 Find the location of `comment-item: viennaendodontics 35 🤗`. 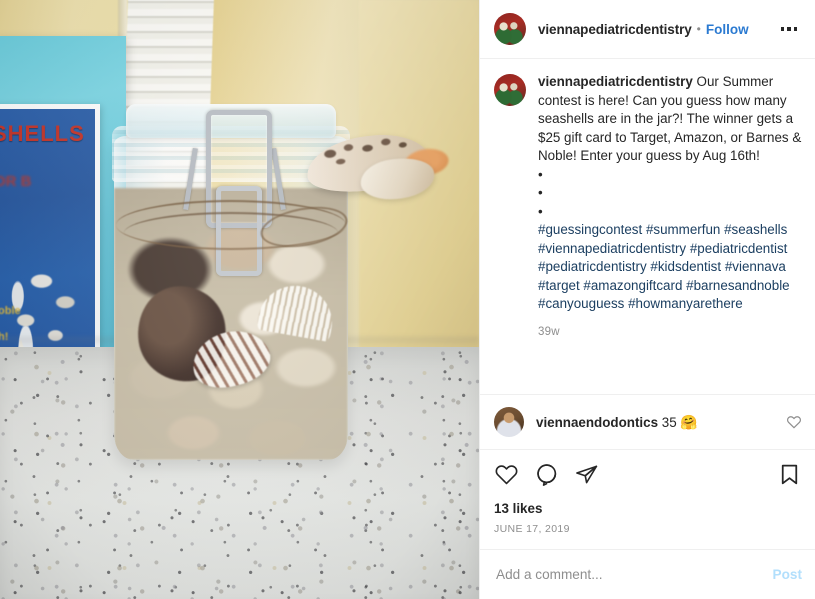

comment-item: viennaendodontics 35 🤗 is located at coordinates (647, 421).